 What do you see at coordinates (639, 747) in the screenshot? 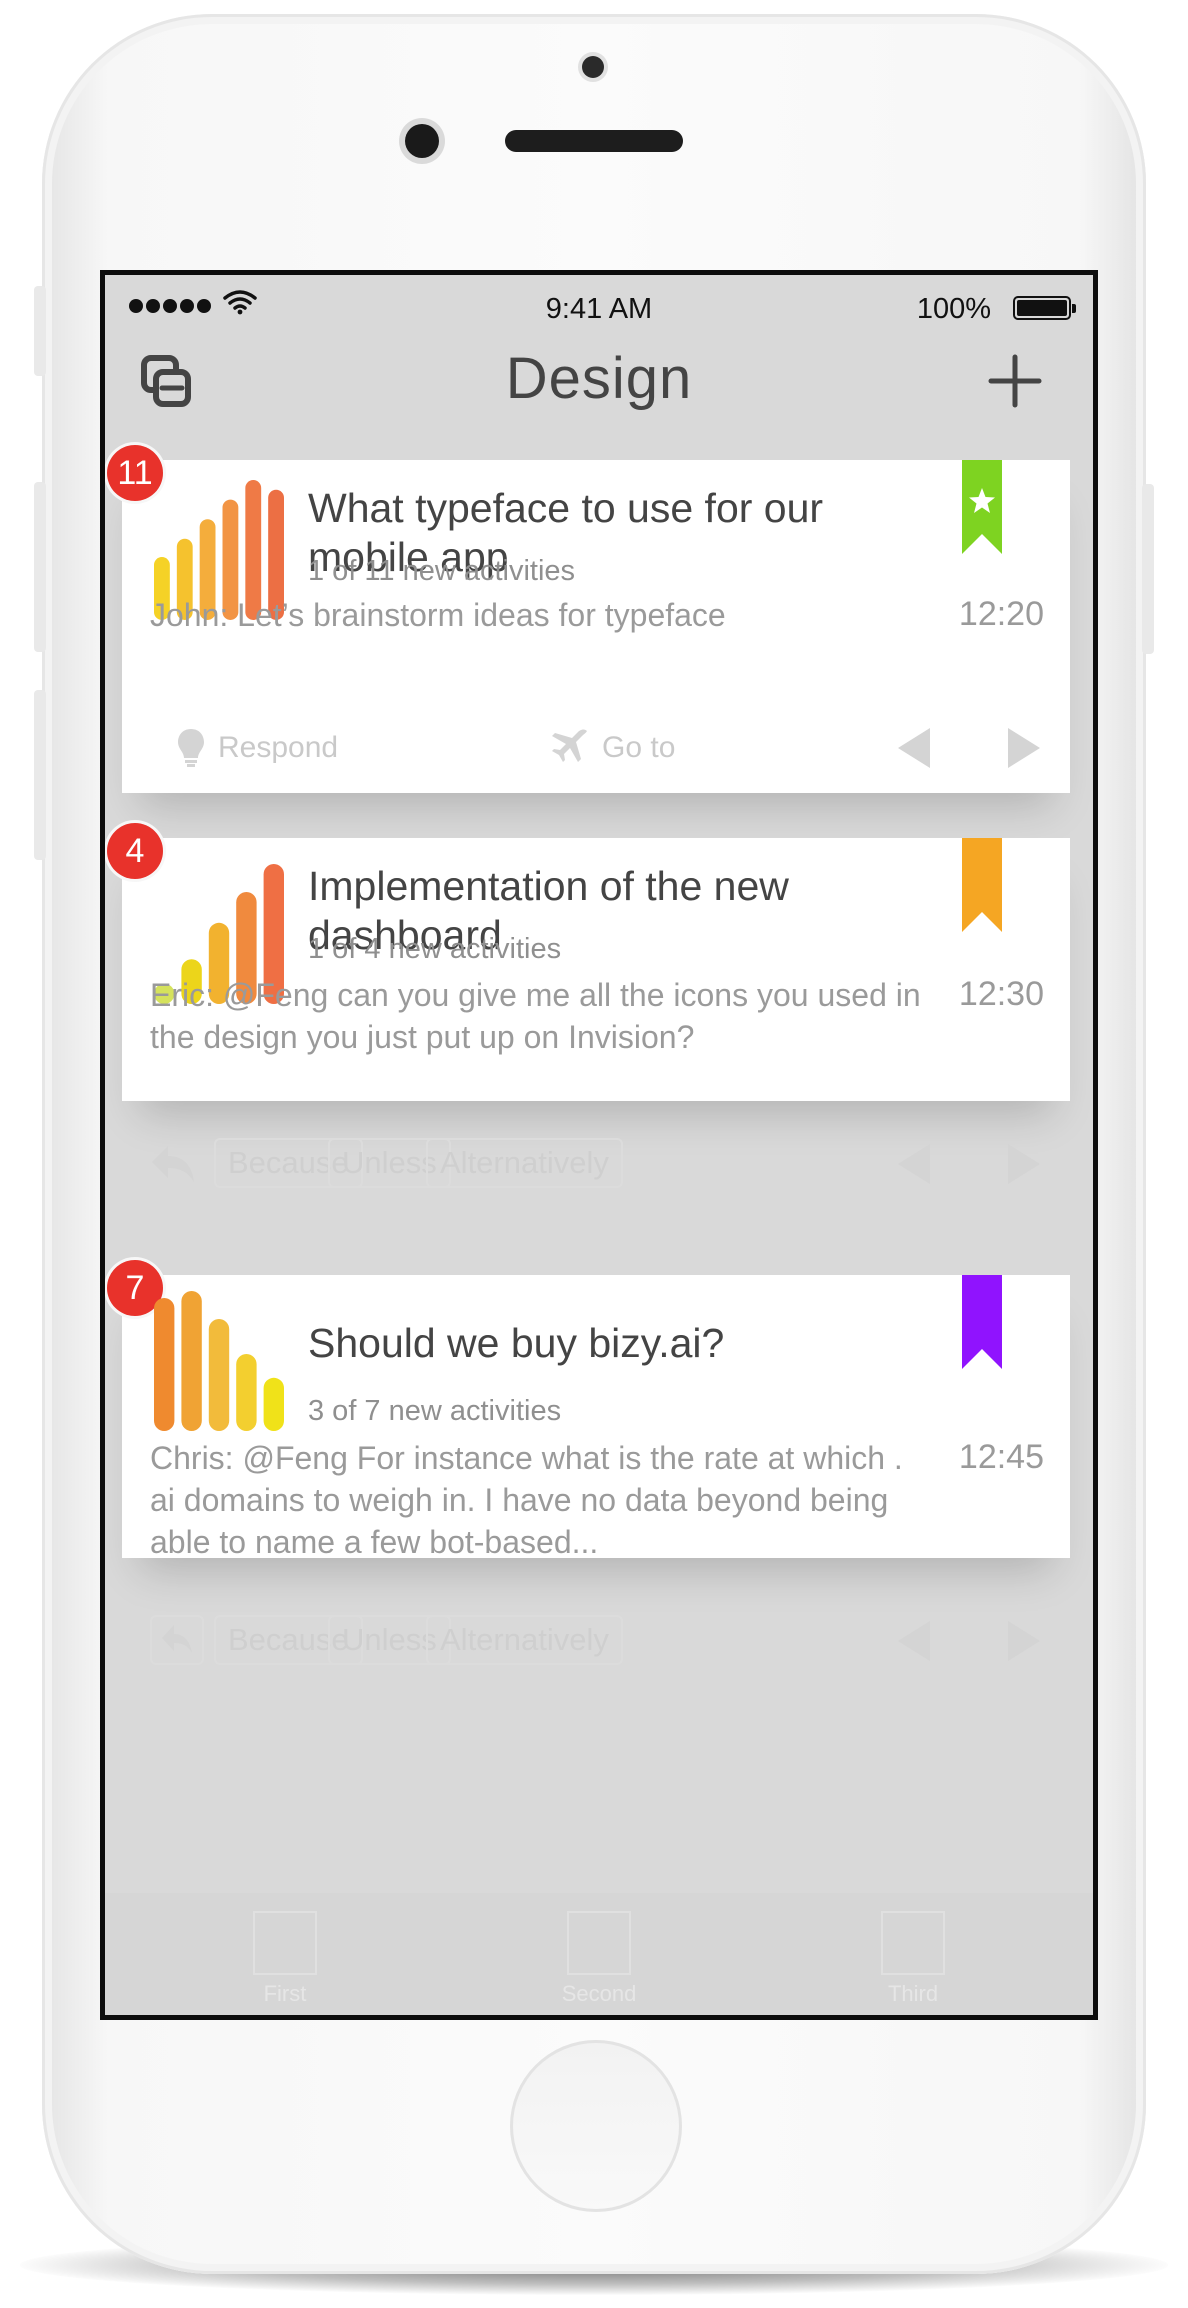
I see `goto-label: Go to` at bounding box center [639, 747].